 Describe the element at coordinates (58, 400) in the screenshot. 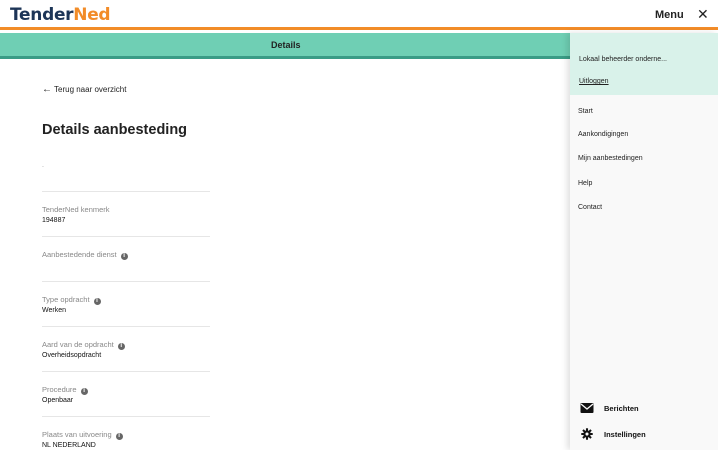

I see `field-value: Openbaar` at that location.